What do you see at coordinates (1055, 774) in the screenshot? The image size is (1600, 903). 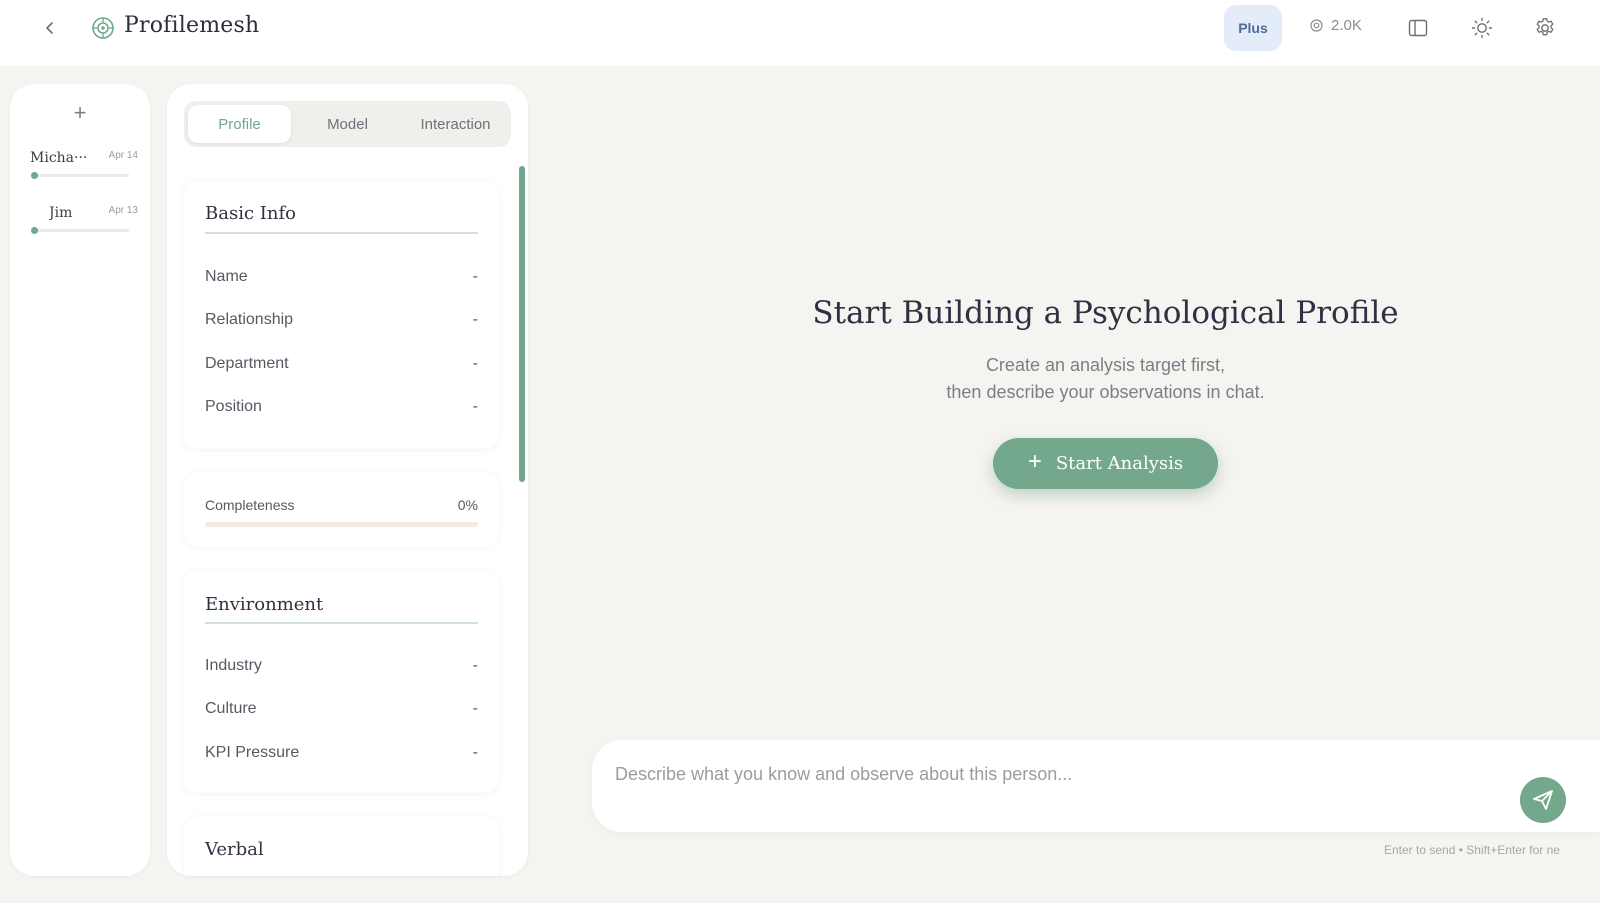 I see `chat-input` at bounding box center [1055, 774].